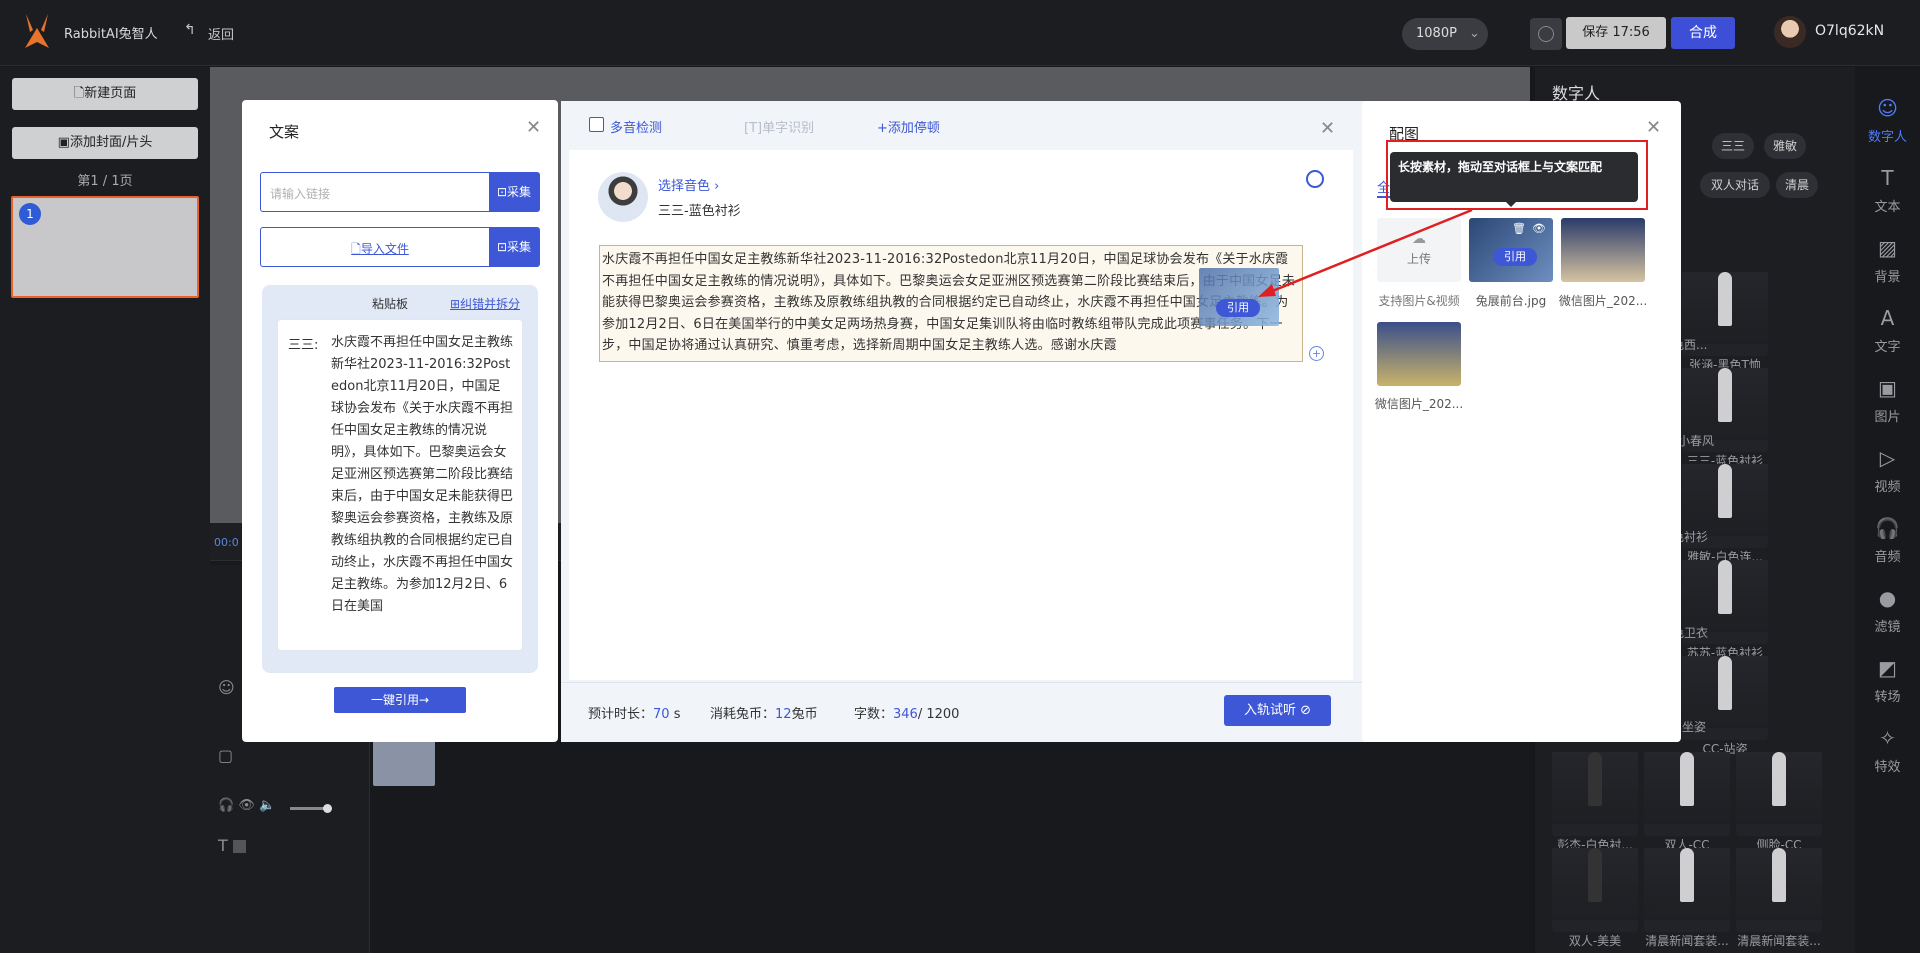 The image size is (1920, 953). What do you see at coordinates (356, 249) in the screenshot?
I see `file-icon: 🗋` at bounding box center [356, 249].